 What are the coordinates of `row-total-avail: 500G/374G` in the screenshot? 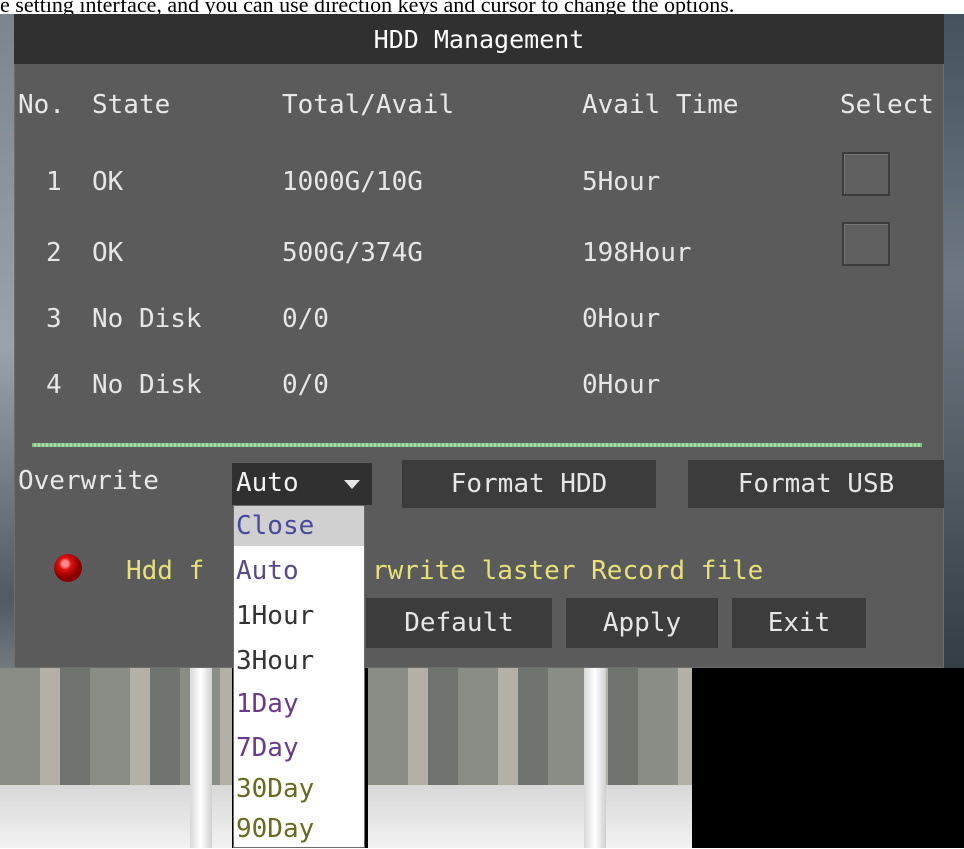 It's located at (352, 253).